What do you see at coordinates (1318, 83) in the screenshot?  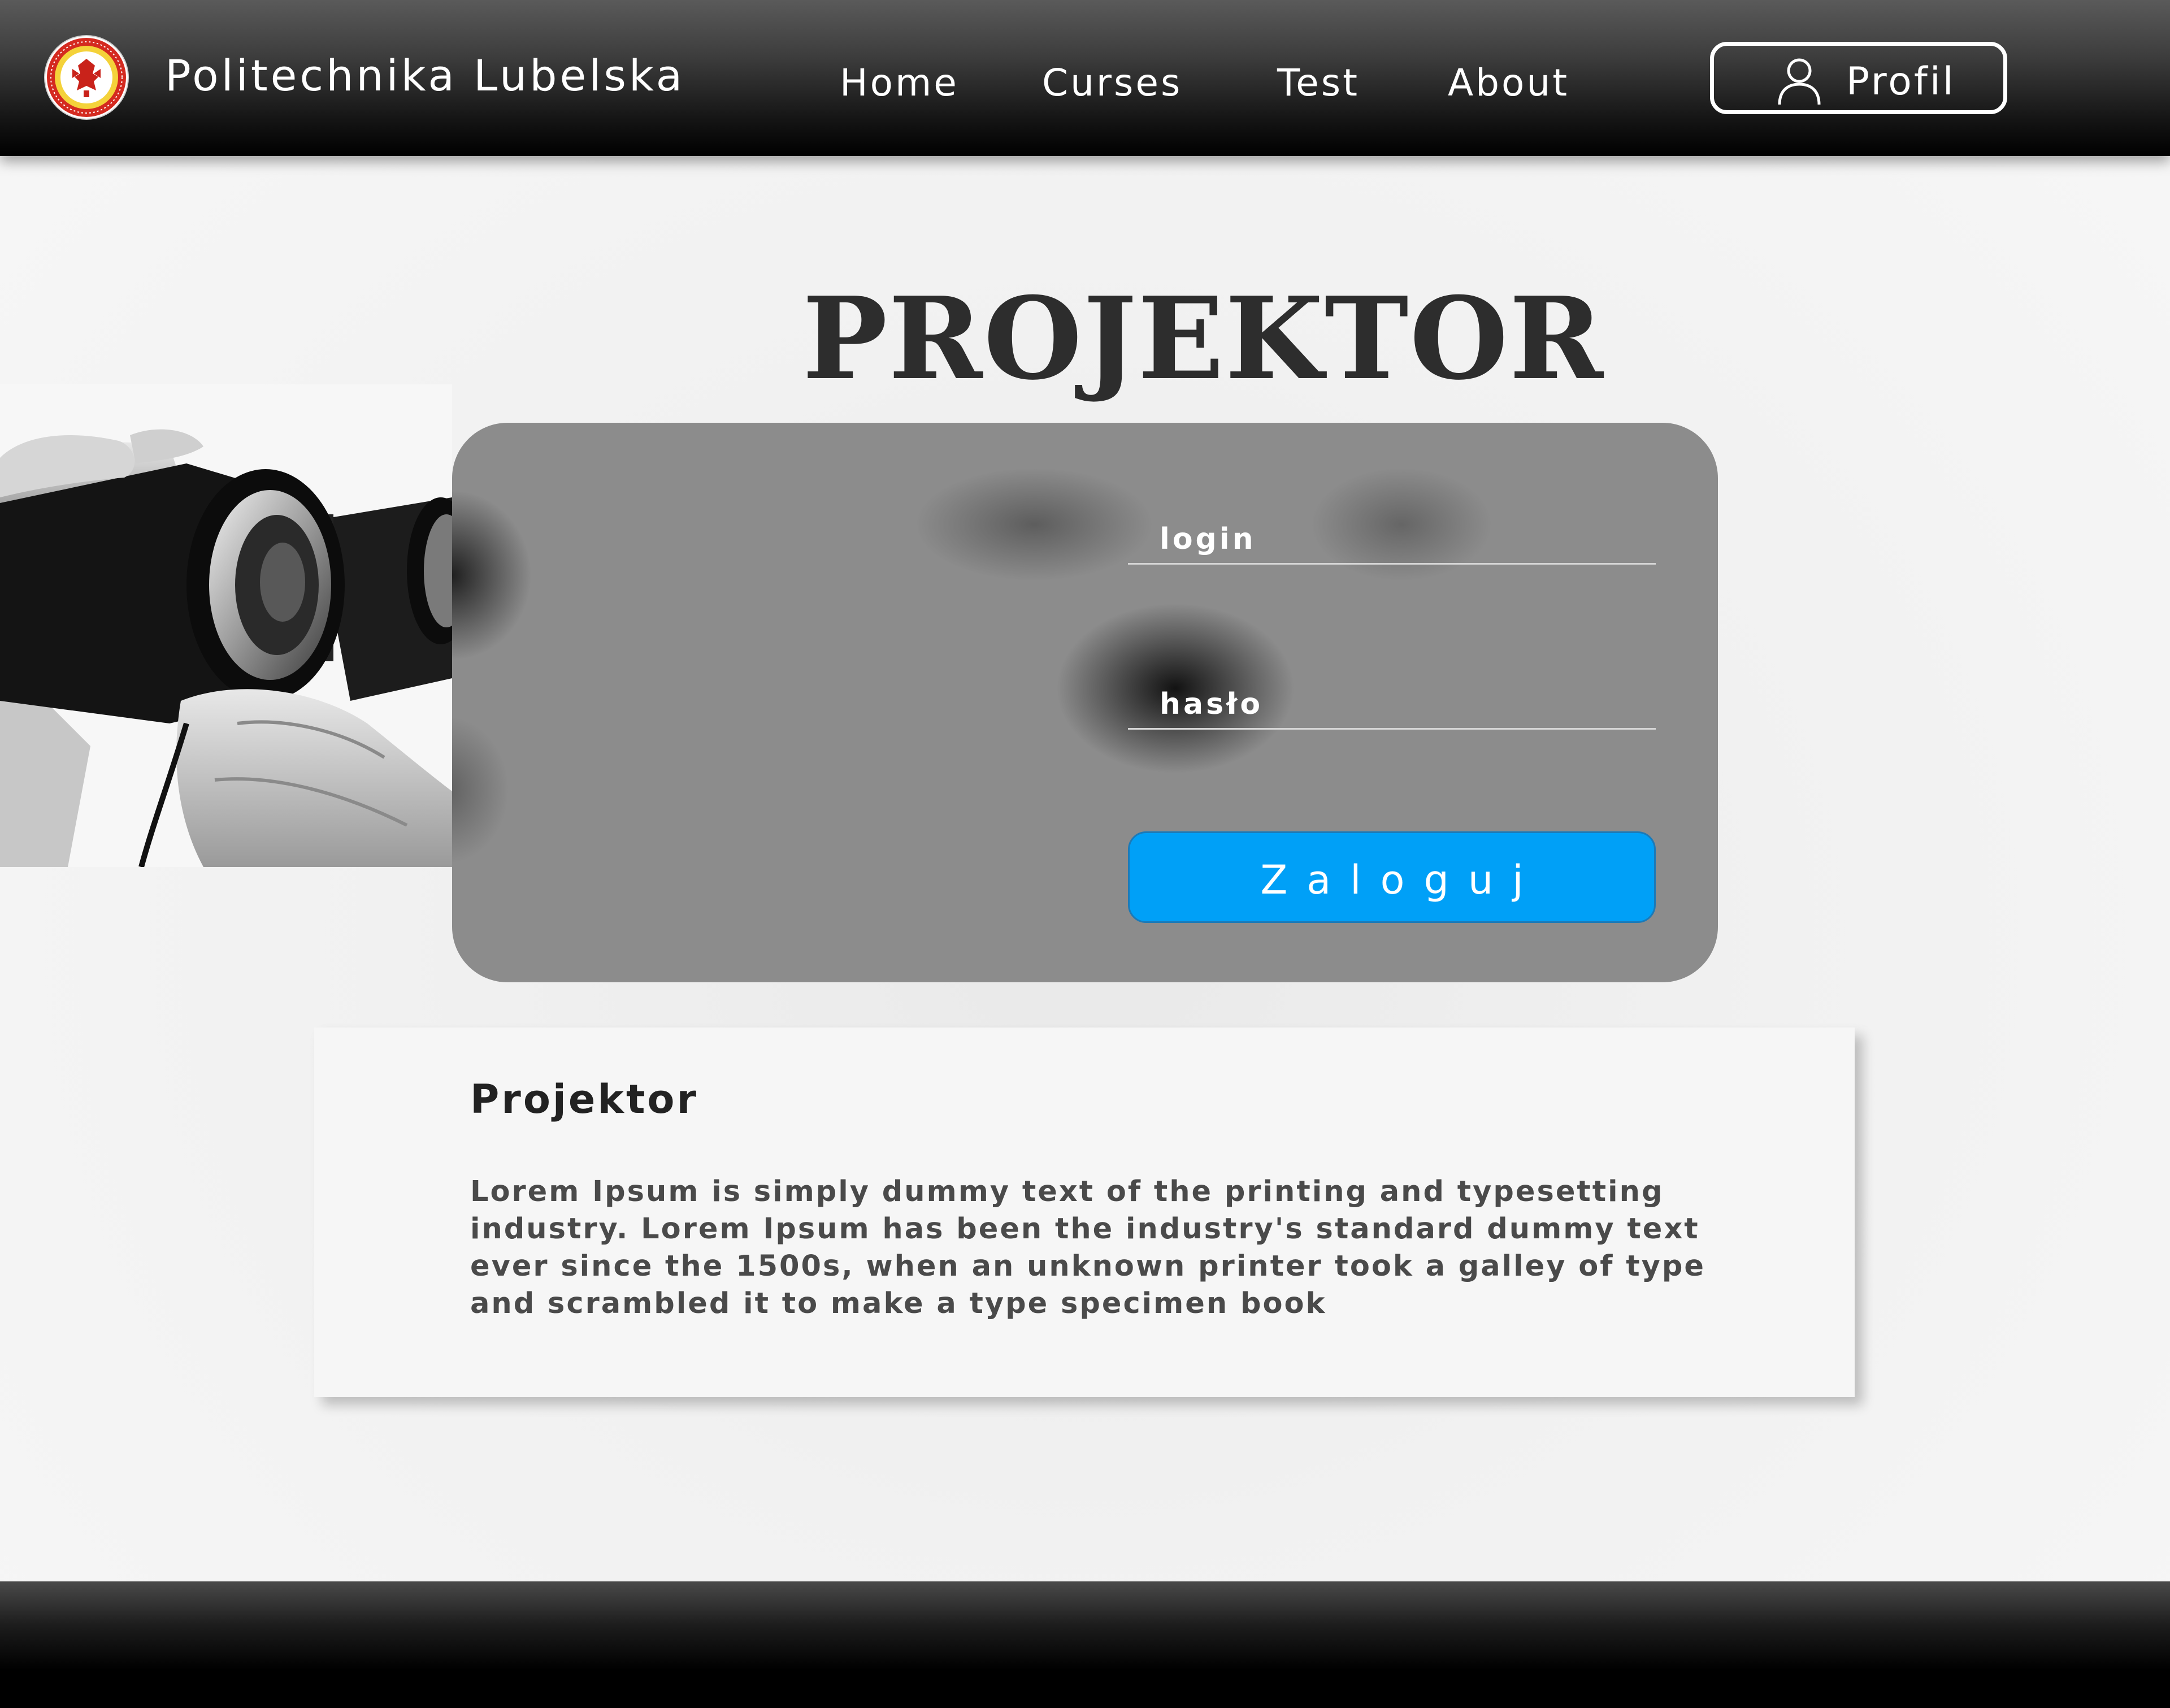 I see `nav-test: Test` at bounding box center [1318, 83].